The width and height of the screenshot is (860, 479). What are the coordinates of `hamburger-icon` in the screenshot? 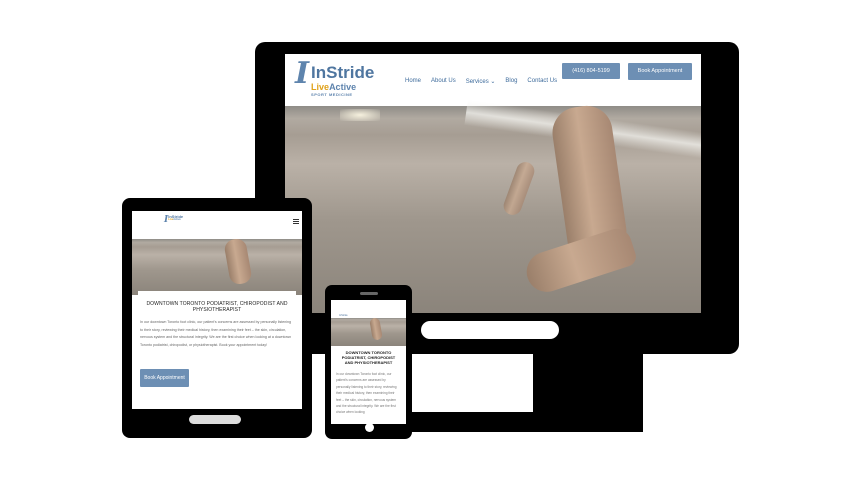 It's located at (296, 221).